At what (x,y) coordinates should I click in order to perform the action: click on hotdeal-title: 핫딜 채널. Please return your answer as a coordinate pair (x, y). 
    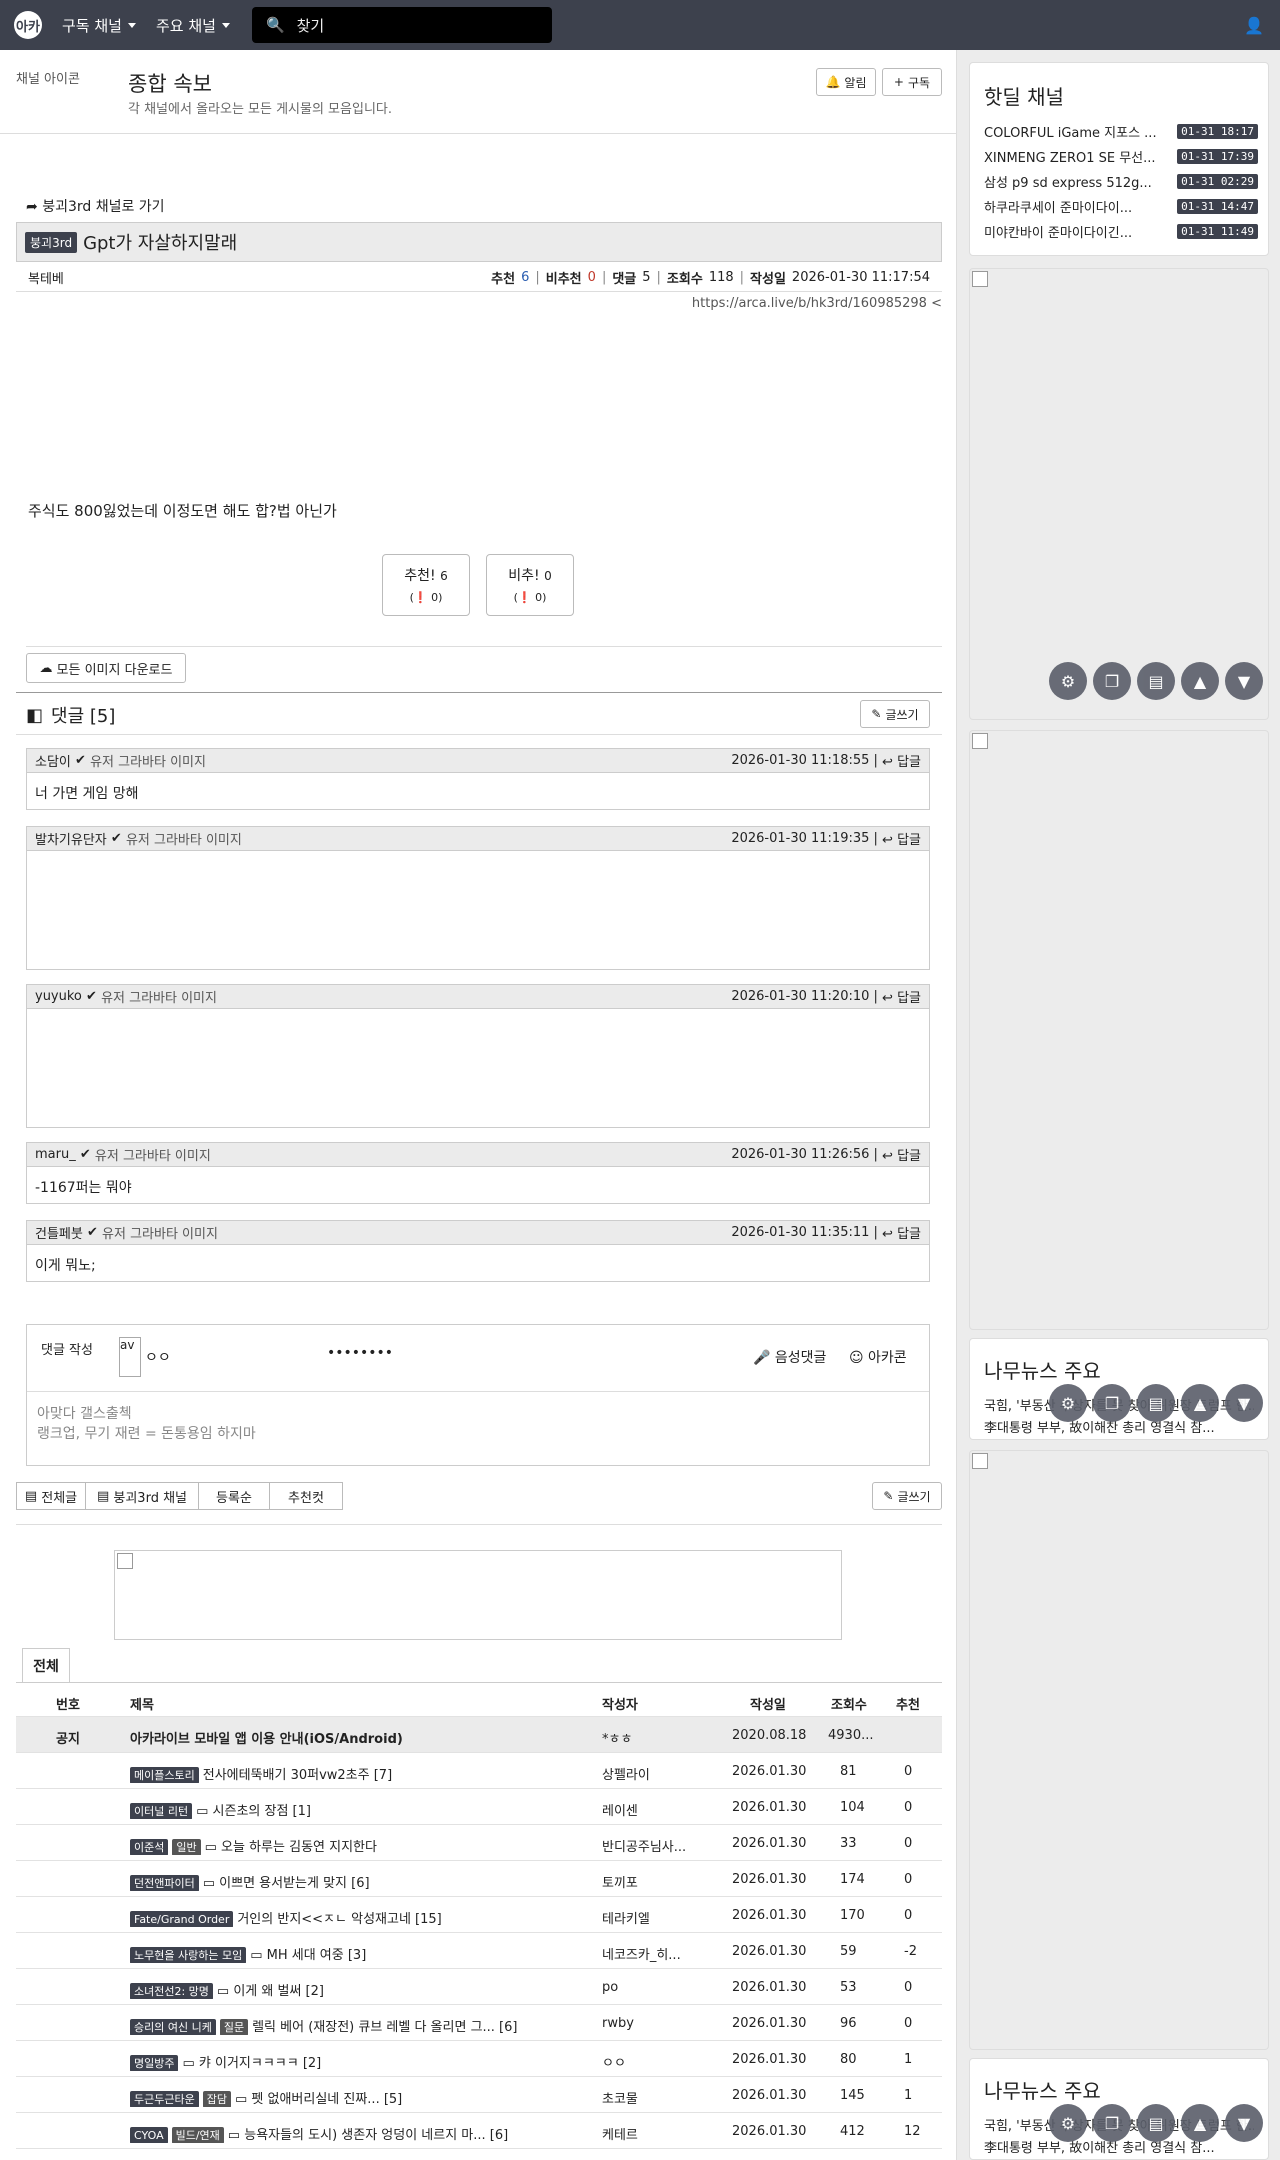
    Looking at the image, I should click on (1024, 95).